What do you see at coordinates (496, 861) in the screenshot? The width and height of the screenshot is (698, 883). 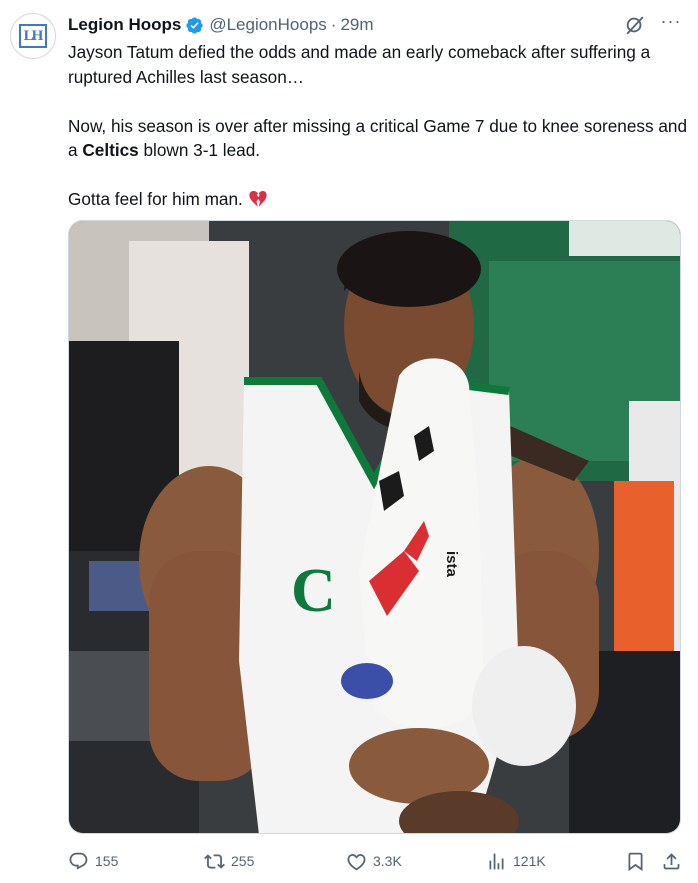 I see `analytics-icon` at bounding box center [496, 861].